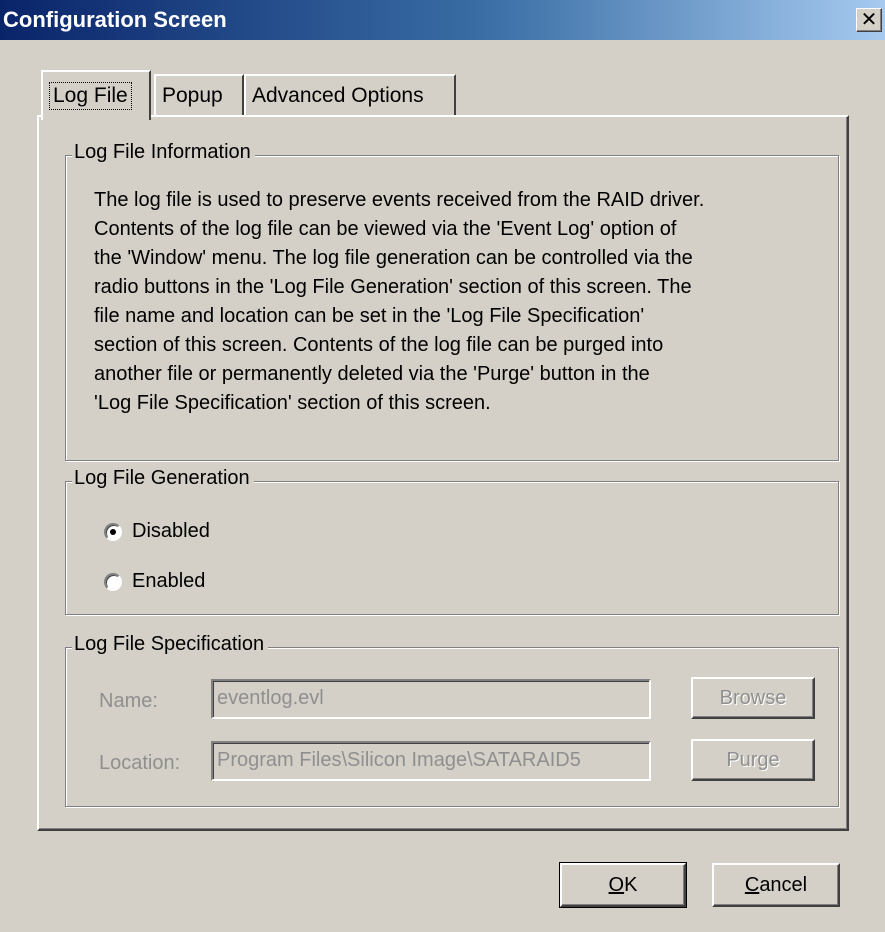 The image size is (885, 932). I want to click on close-icon: ✕, so click(869, 19).